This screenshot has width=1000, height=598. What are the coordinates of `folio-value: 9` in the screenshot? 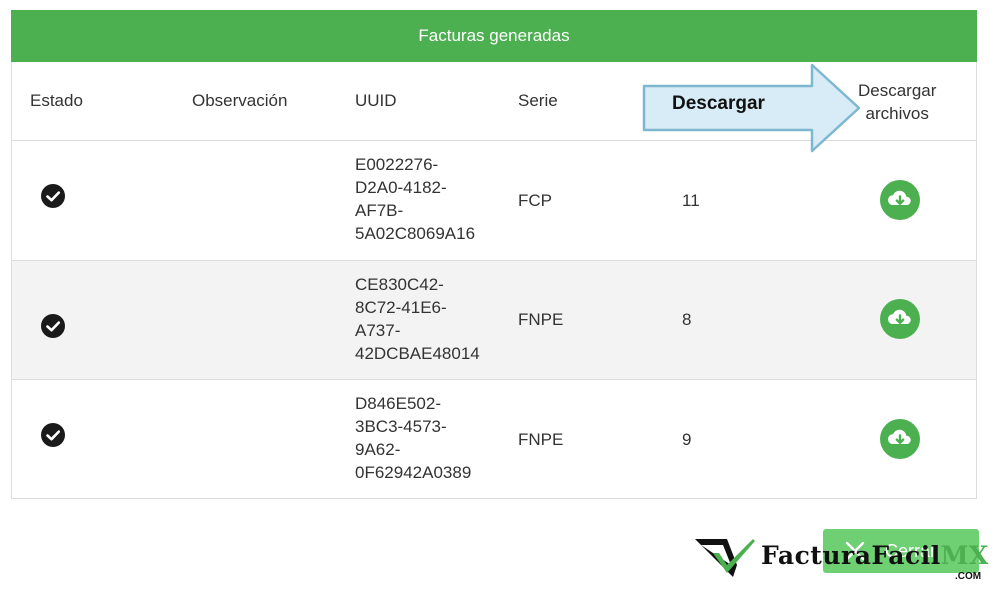 It's located at (687, 439).